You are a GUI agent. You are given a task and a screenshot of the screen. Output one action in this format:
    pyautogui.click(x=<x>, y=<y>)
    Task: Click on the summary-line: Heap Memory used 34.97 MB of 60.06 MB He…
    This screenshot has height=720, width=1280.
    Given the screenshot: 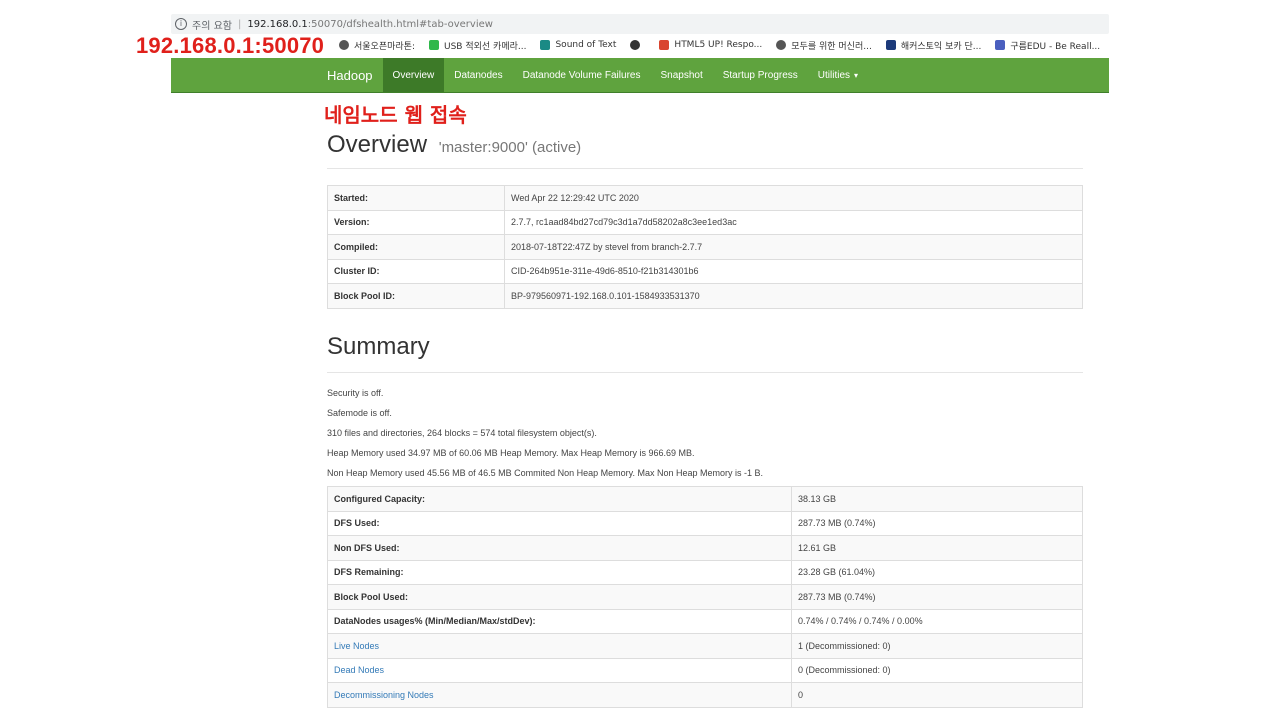 What is the action you would take?
    pyautogui.click(x=511, y=453)
    